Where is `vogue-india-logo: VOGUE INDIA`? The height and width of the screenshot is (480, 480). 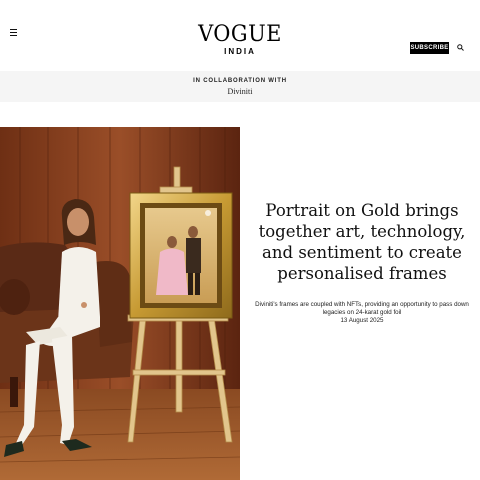
vogue-india-logo: VOGUE INDIA is located at coordinates (240, 40).